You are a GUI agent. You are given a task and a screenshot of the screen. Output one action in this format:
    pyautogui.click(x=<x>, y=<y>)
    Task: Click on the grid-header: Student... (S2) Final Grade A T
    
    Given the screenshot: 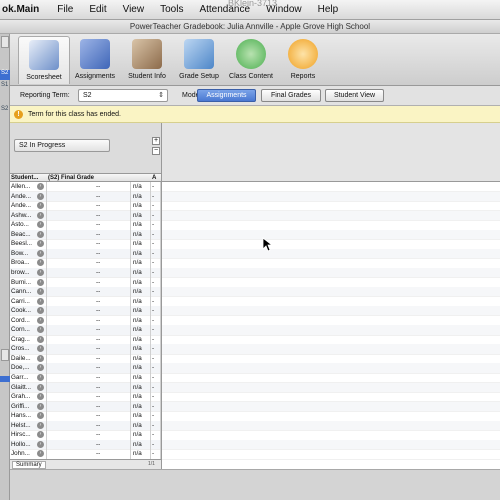 What is the action you would take?
    pyautogui.click(x=88, y=177)
    